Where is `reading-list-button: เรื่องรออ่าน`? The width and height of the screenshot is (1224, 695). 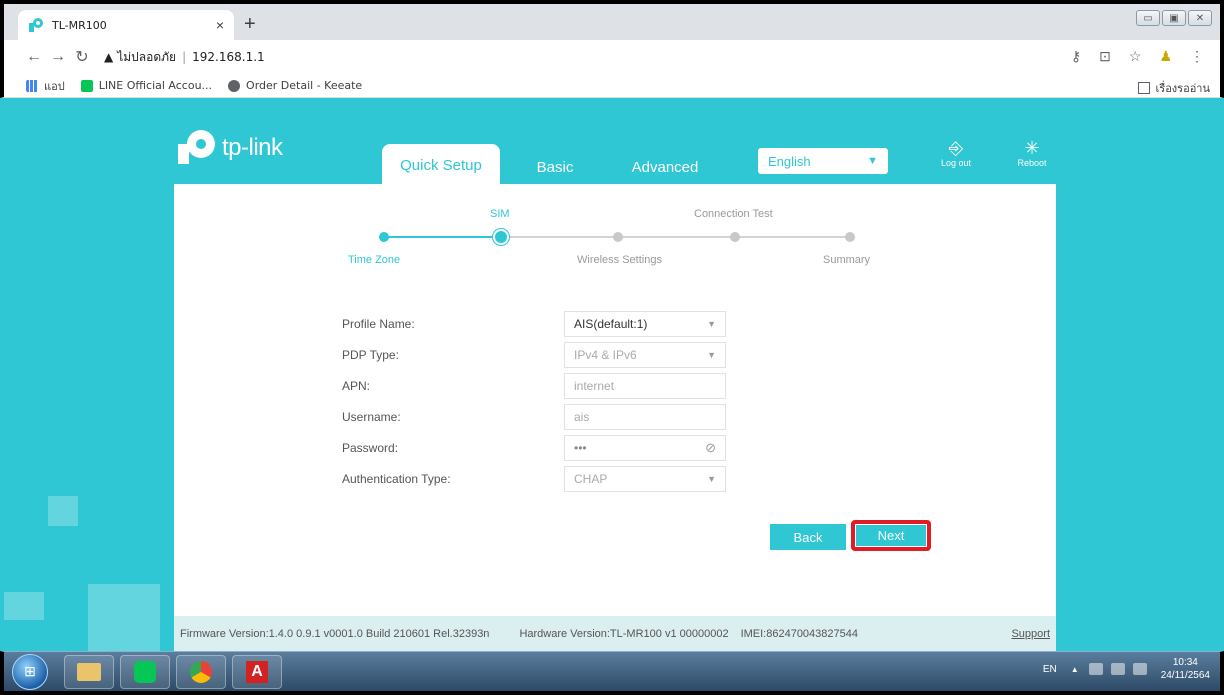 reading-list-button: เรื่องรออ่าน is located at coordinates (1173, 88).